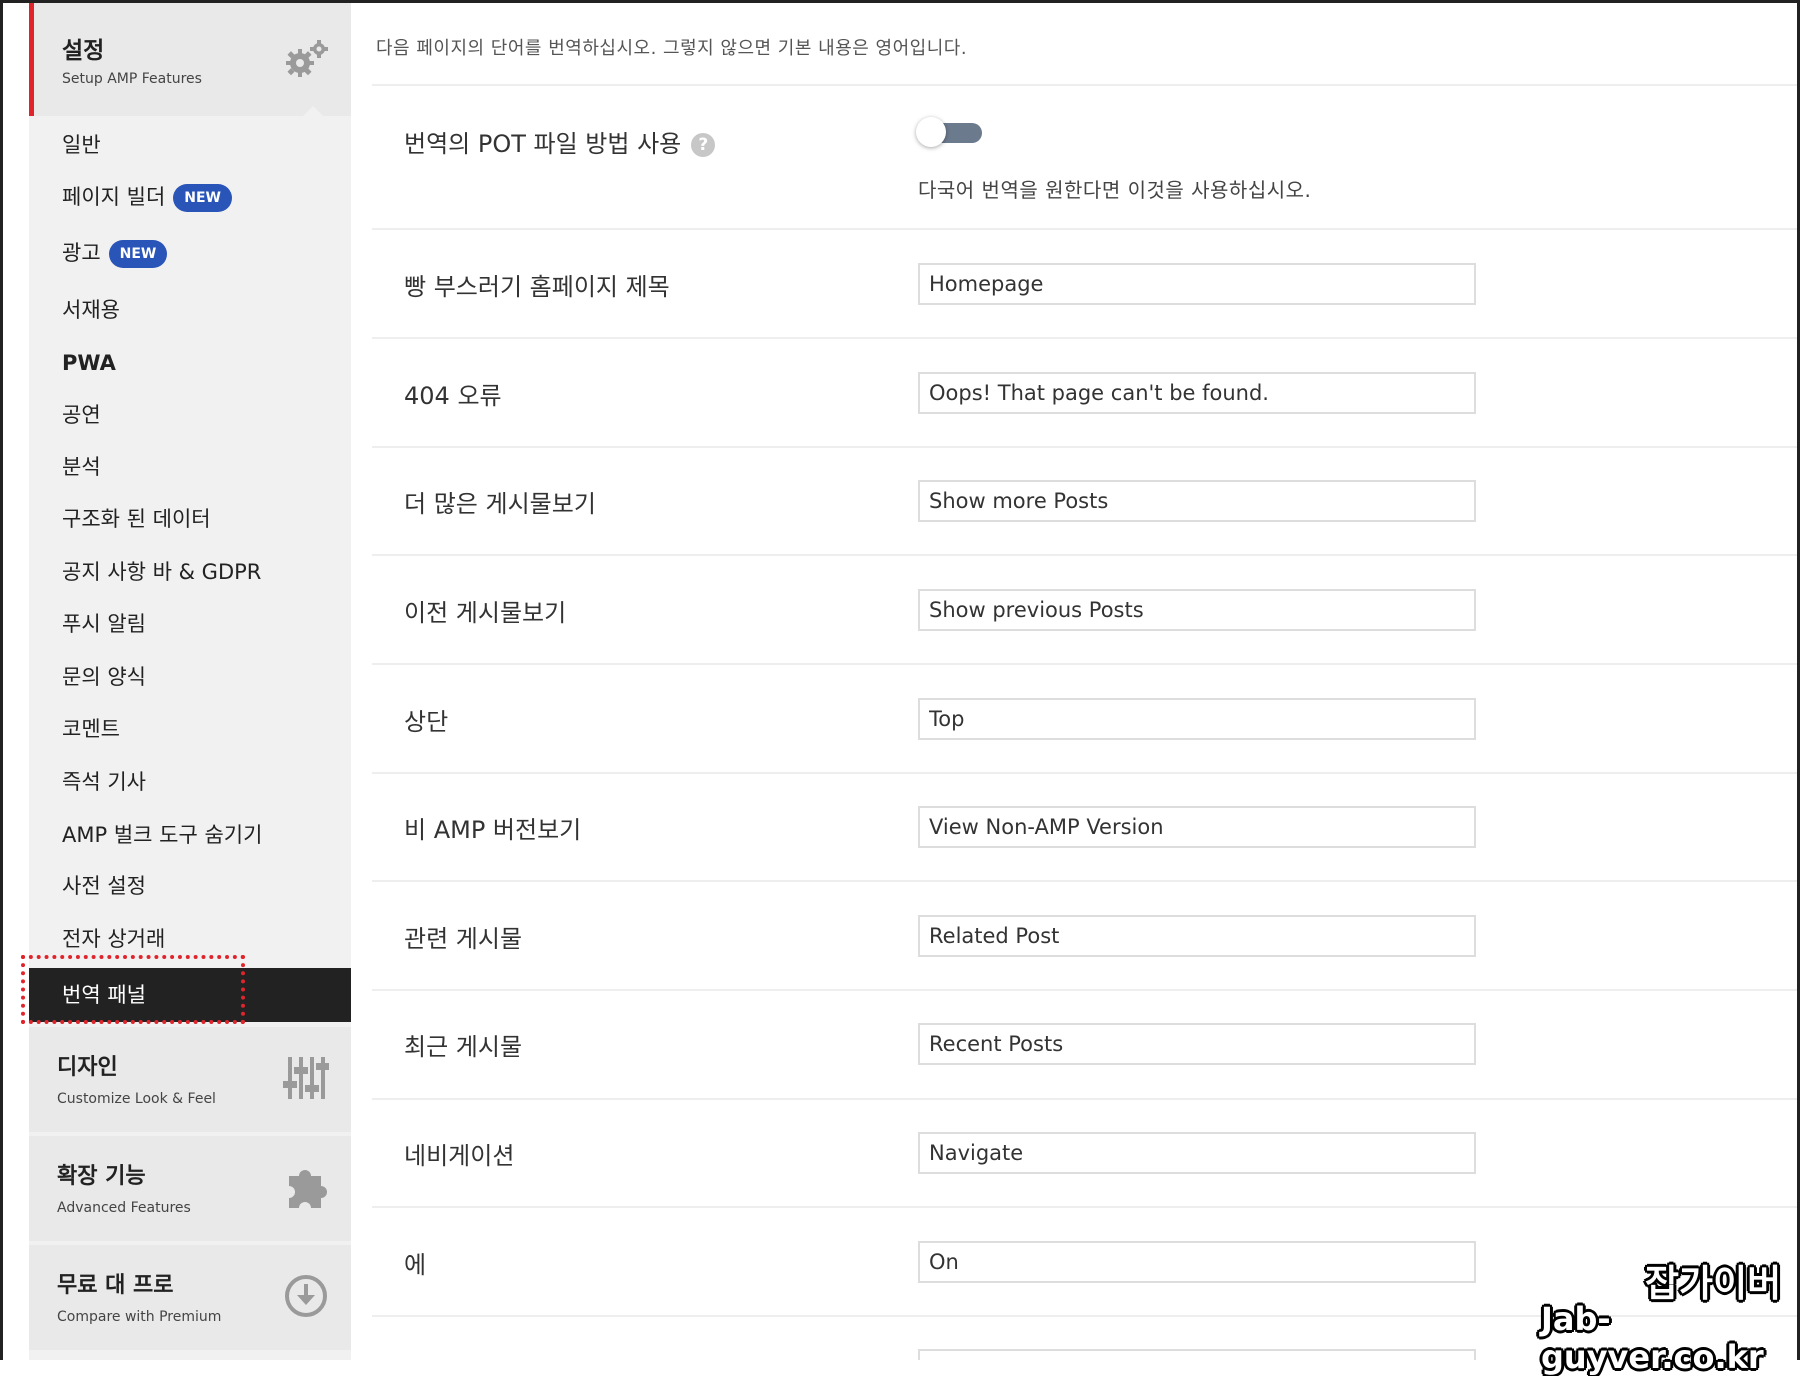 This screenshot has width=1800, height=1376. What do you see at coordinates (1652, 1338) in the screenshot?
I see `watermark-url: Jab-guyver.co.kr` at bounding box center [1652, 1338].